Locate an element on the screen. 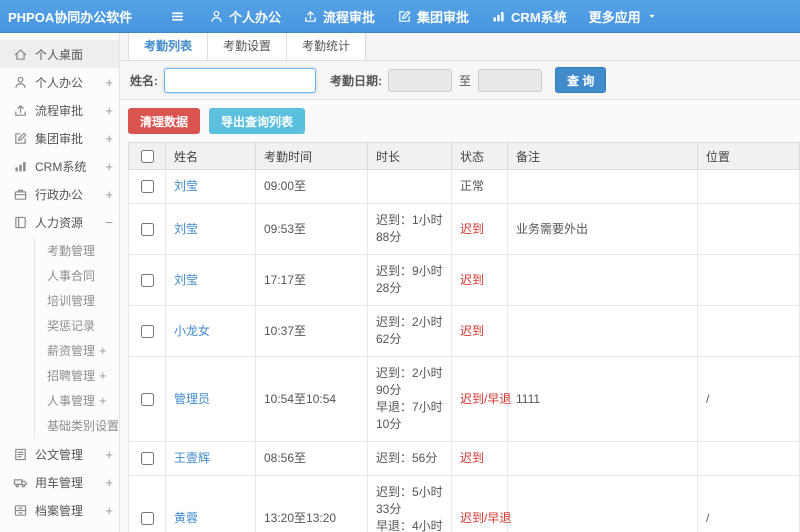 The height and width of the screenshot is (532, 800). sidebar-subitem-label: 培训管理 is located at coordinates (71, 301).